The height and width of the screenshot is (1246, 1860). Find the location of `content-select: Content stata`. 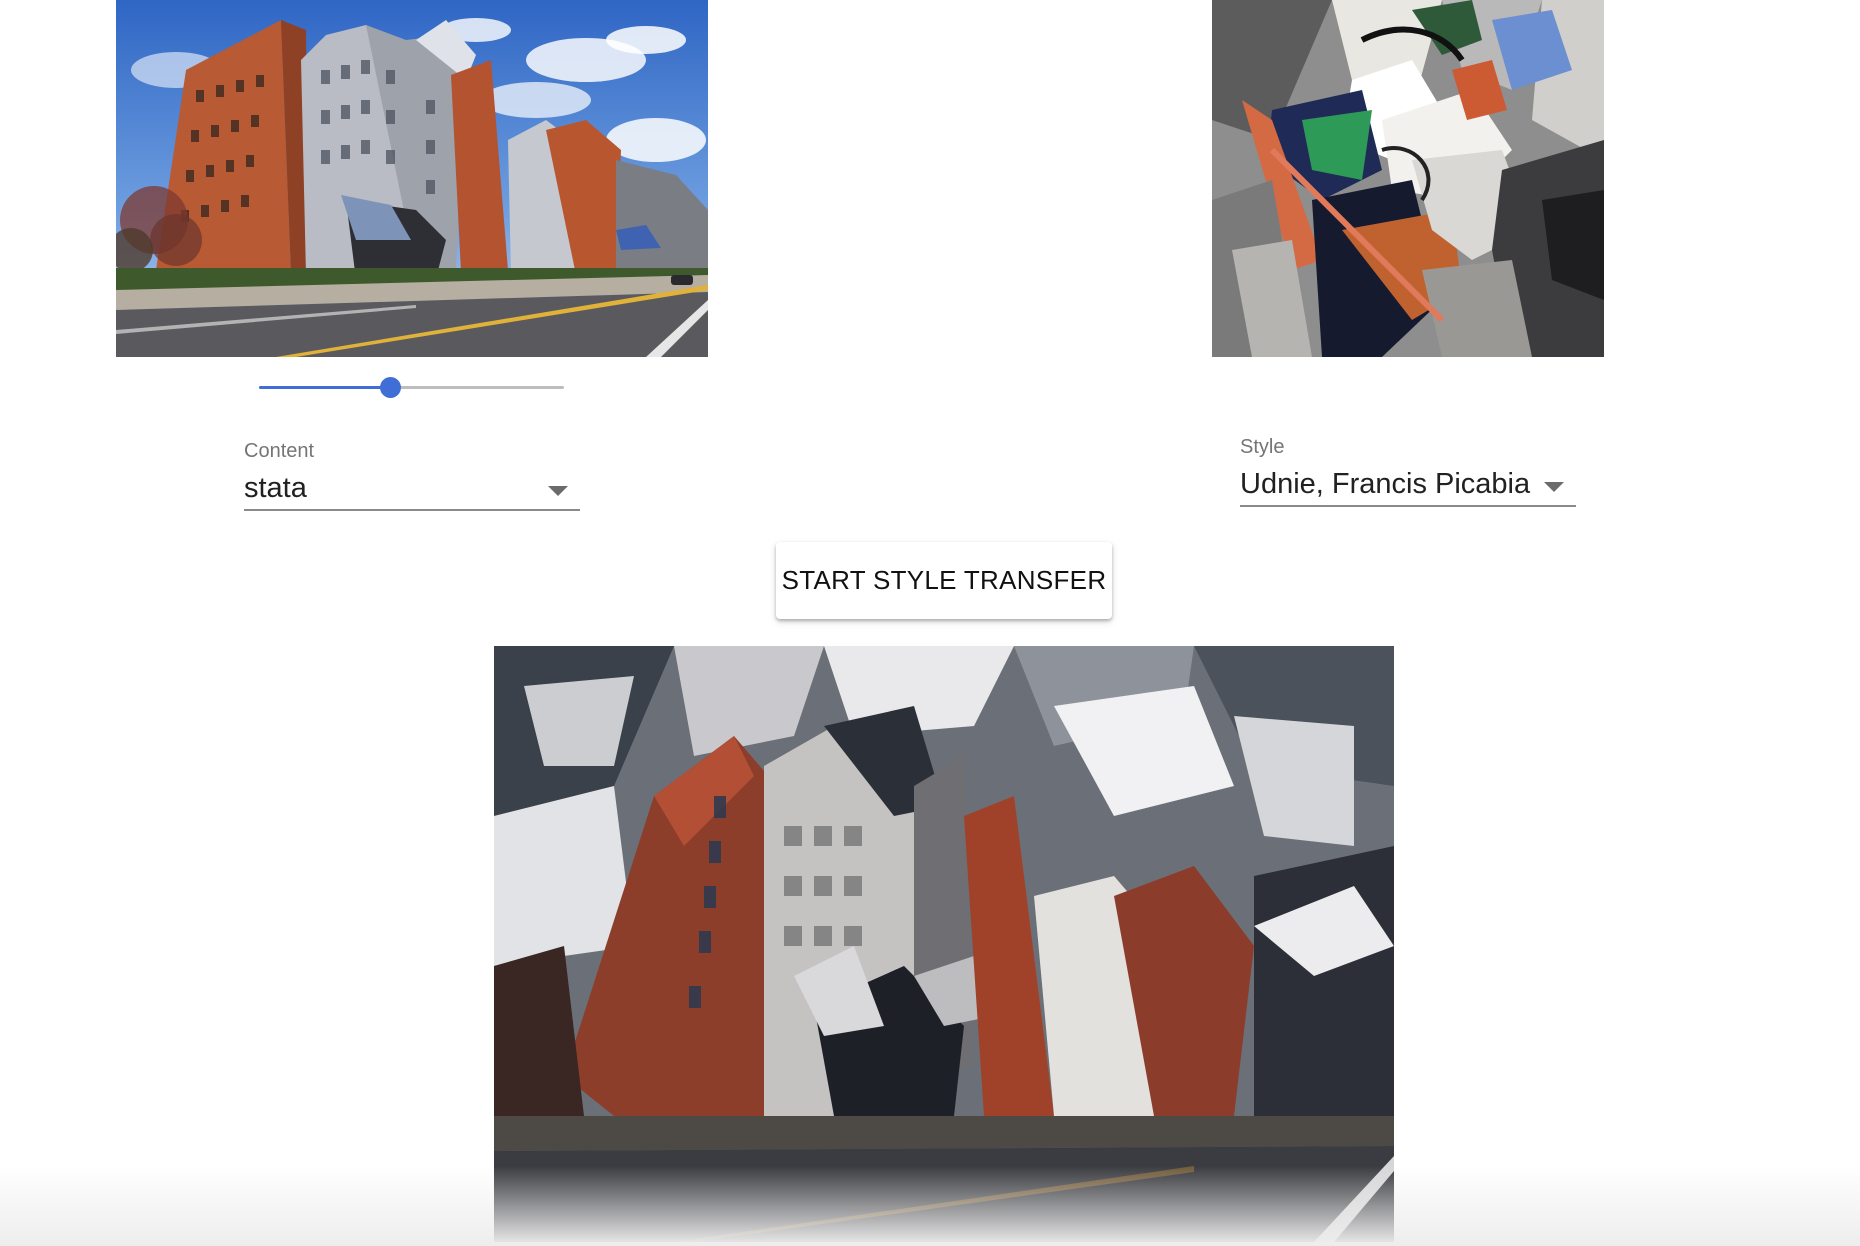

content-select: Content stata is located at coordinates (412, 475).